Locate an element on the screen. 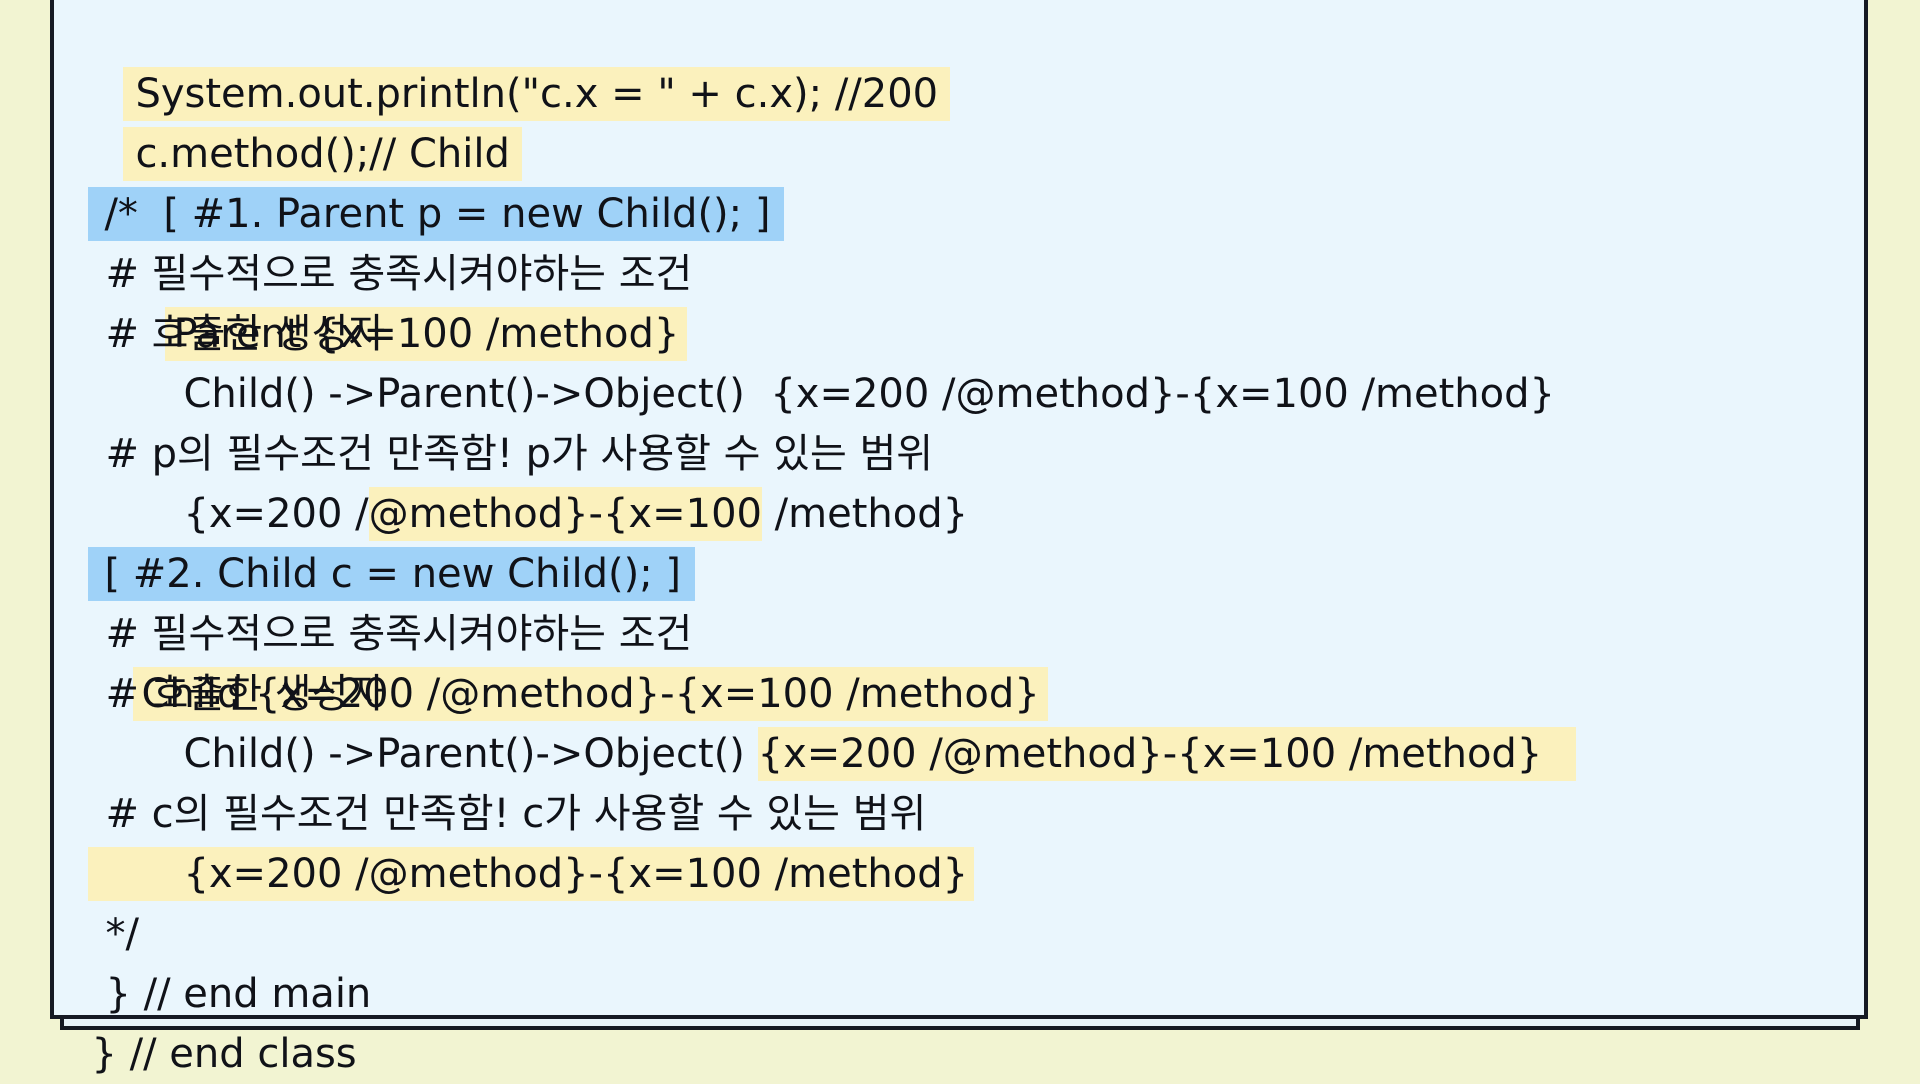  case1-scope-end: /method} is located at coordinates (865, 514).